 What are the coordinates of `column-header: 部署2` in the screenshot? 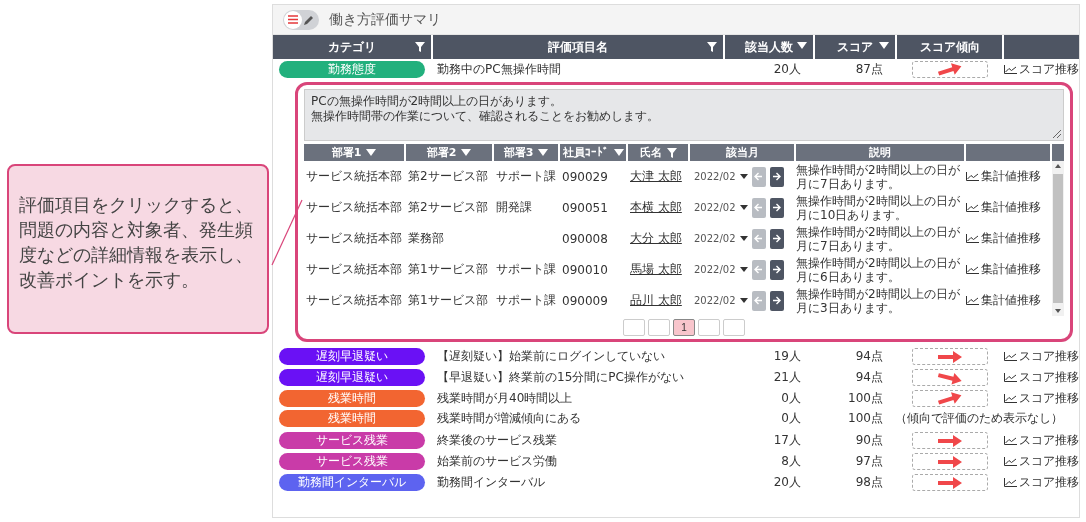 It's located at (449, 152).